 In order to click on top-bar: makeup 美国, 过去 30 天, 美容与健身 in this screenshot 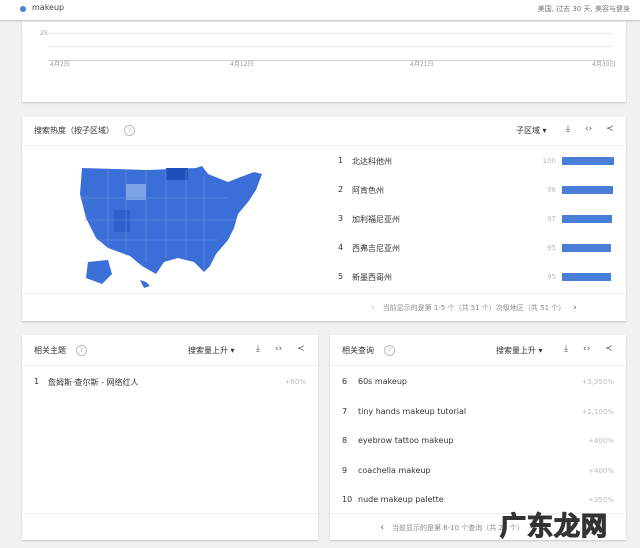, I will do `click(320, 10)`.